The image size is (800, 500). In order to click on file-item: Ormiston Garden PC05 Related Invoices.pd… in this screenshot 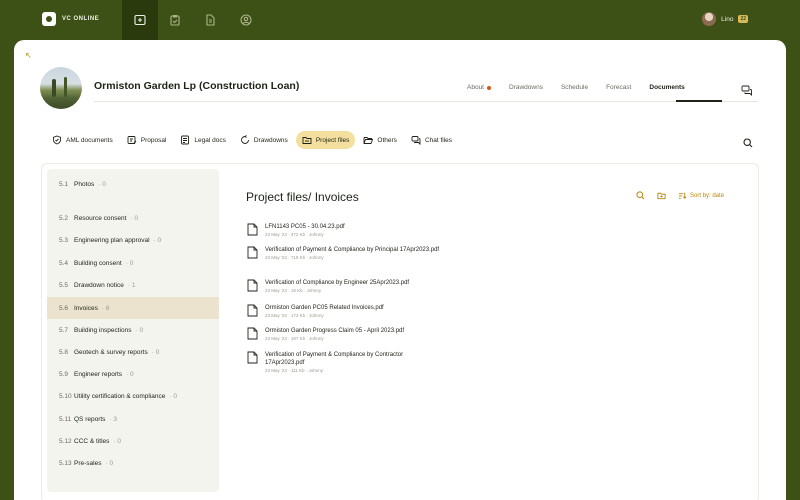, I will do `click(343, 313)`.